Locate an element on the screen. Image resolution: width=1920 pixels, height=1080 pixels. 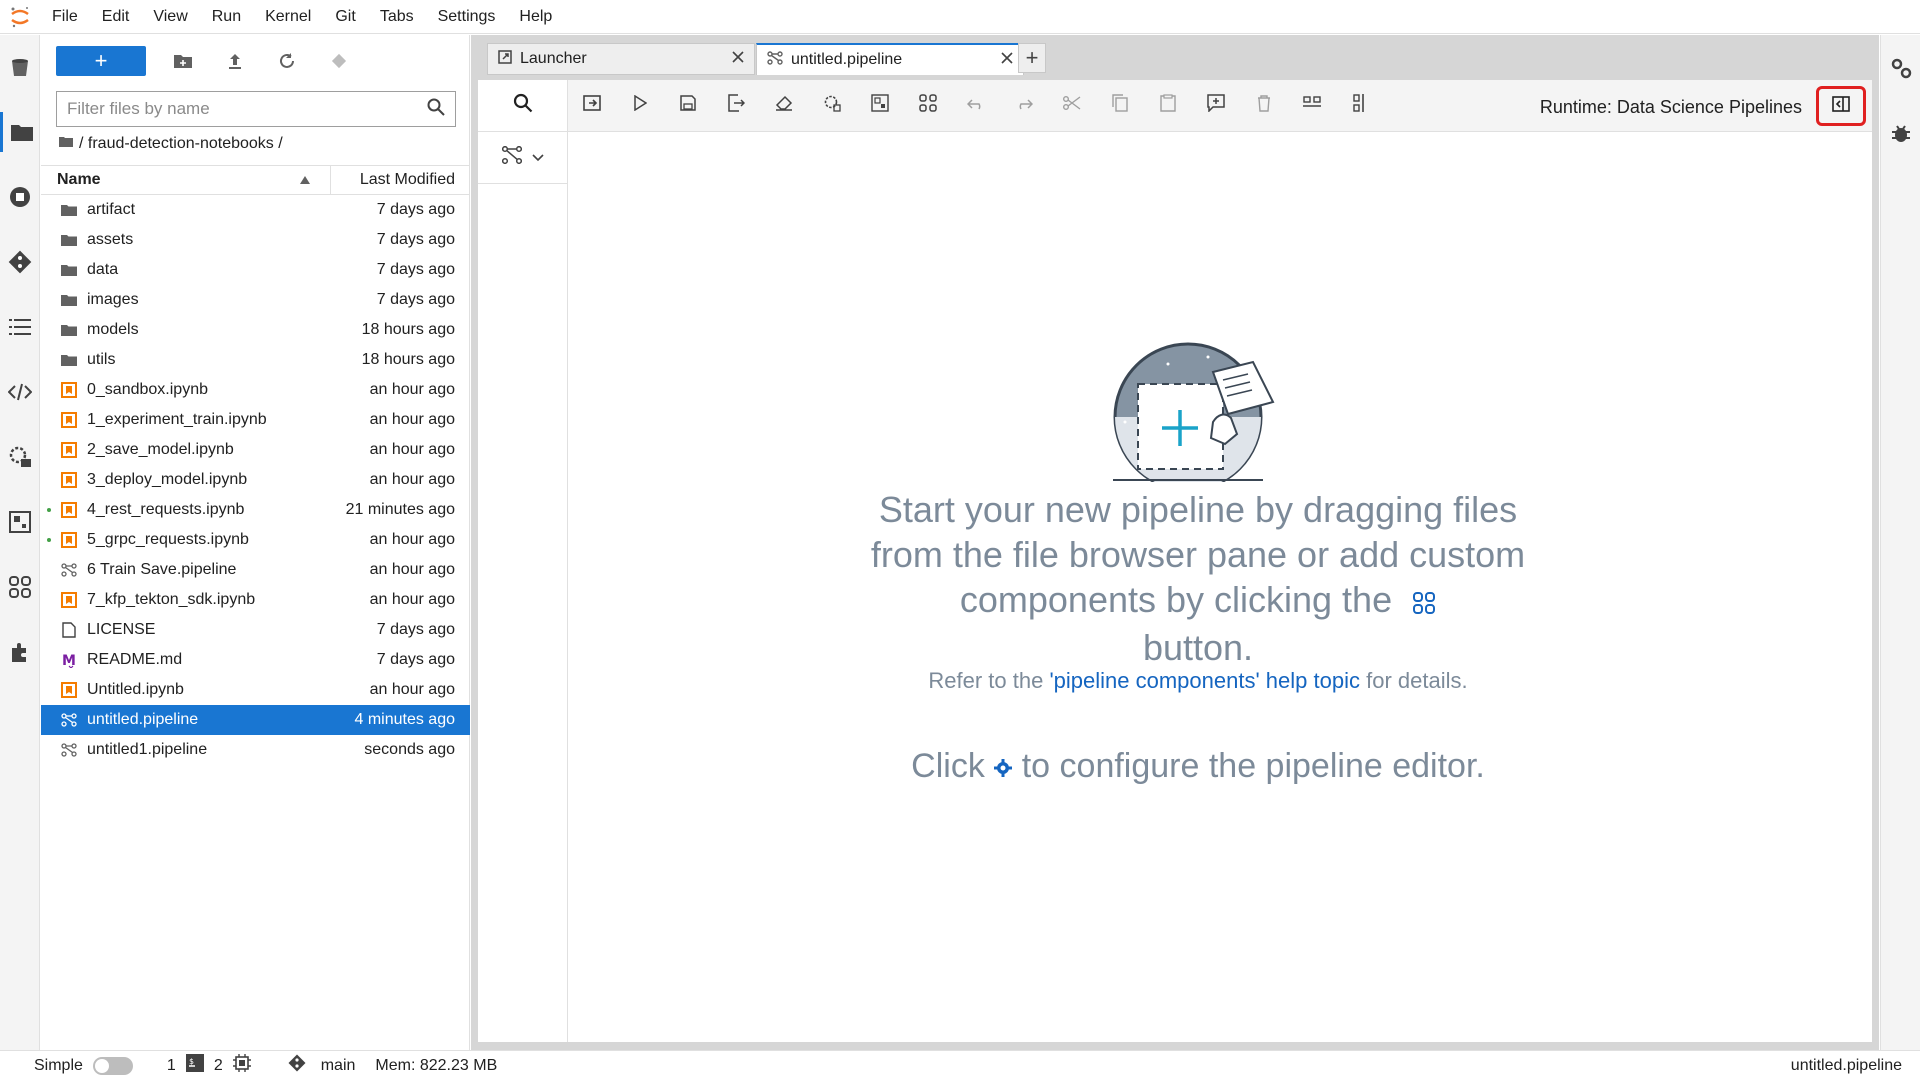
cut-button is located at coordinates (1072, 106).